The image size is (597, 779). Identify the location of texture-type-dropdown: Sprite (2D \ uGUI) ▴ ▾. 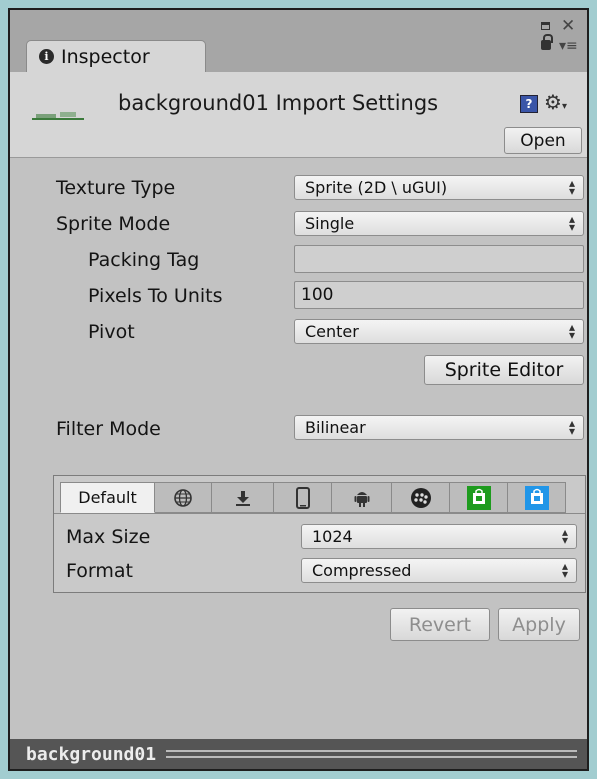
(439, 187).